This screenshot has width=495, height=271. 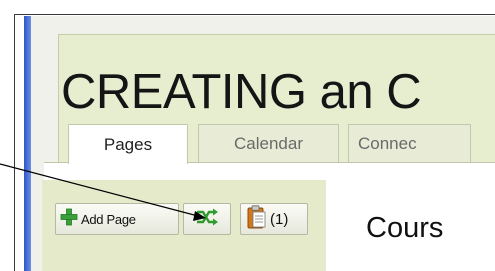 I want to click on add-page-button: Add Page, so click(x=117, y=219).